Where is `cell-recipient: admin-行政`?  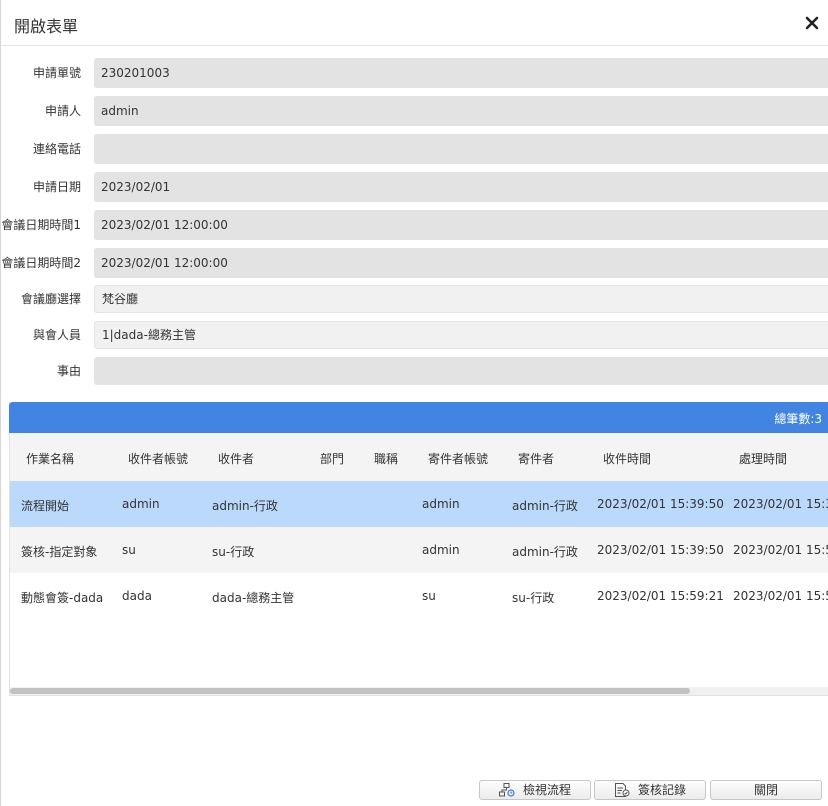
cell-recipient: admin-行政 is located at coordinates (245, 506).